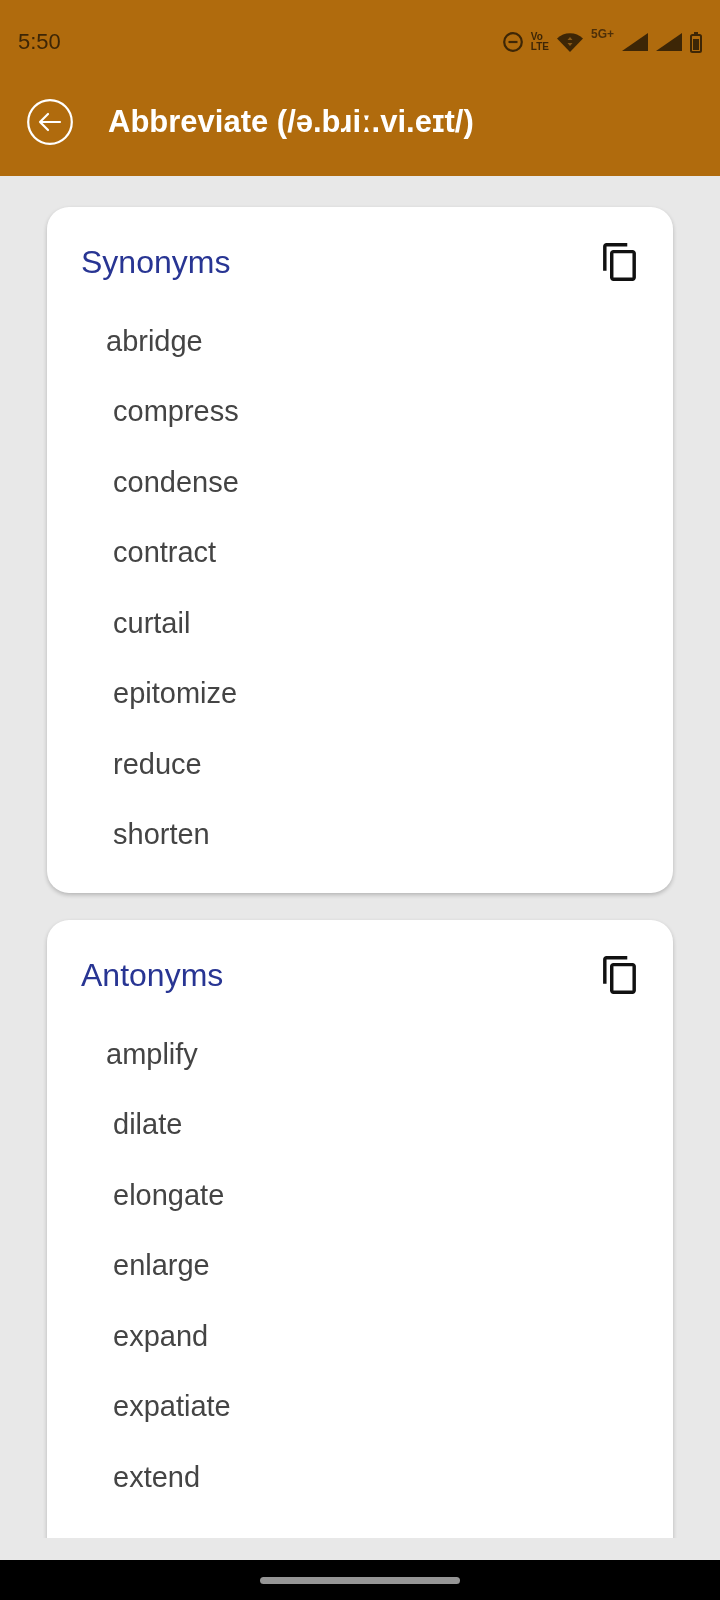 The height and width of the screenshot is (1600, 720). Describe the element at coordinates (172, 1407) in the screenshot. I see `word-text: expatiate` at that location.